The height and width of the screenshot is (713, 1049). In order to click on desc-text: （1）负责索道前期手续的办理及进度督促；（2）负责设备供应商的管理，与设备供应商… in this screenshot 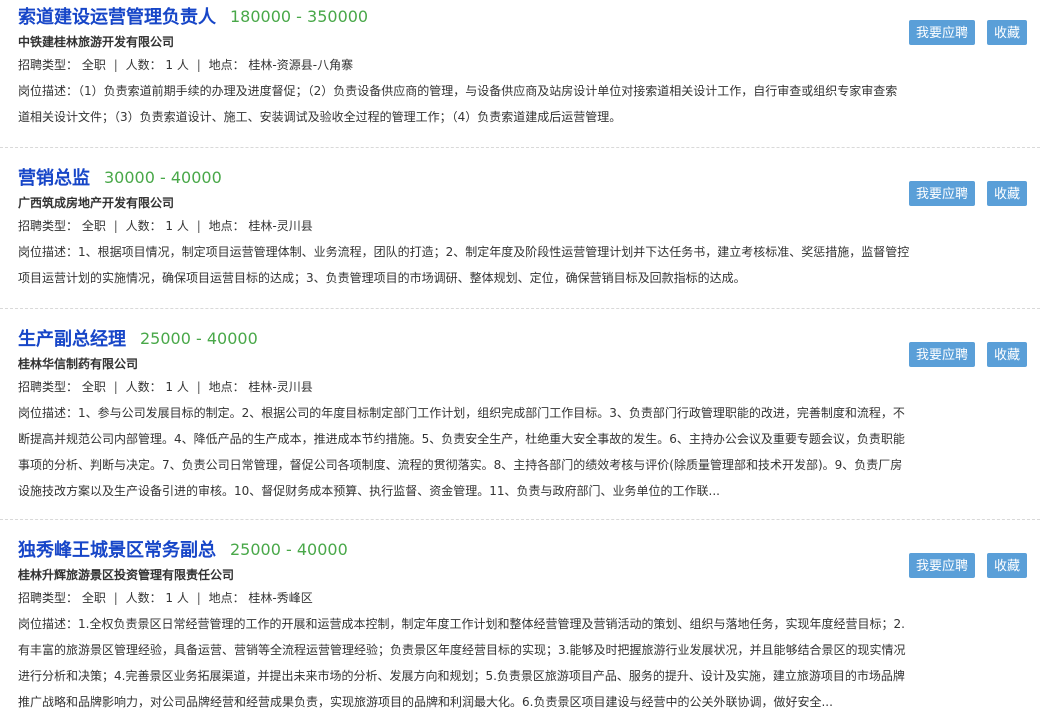, I will do `click(488, 91)`.